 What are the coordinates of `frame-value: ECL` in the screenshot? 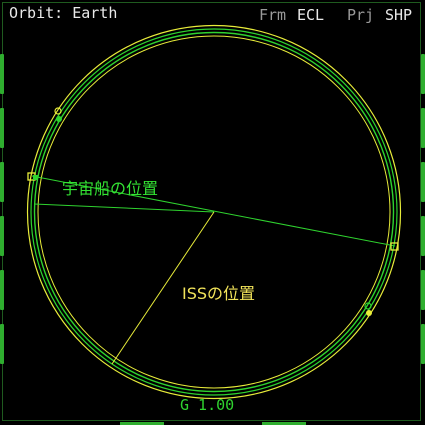 It's located at (311, 15).